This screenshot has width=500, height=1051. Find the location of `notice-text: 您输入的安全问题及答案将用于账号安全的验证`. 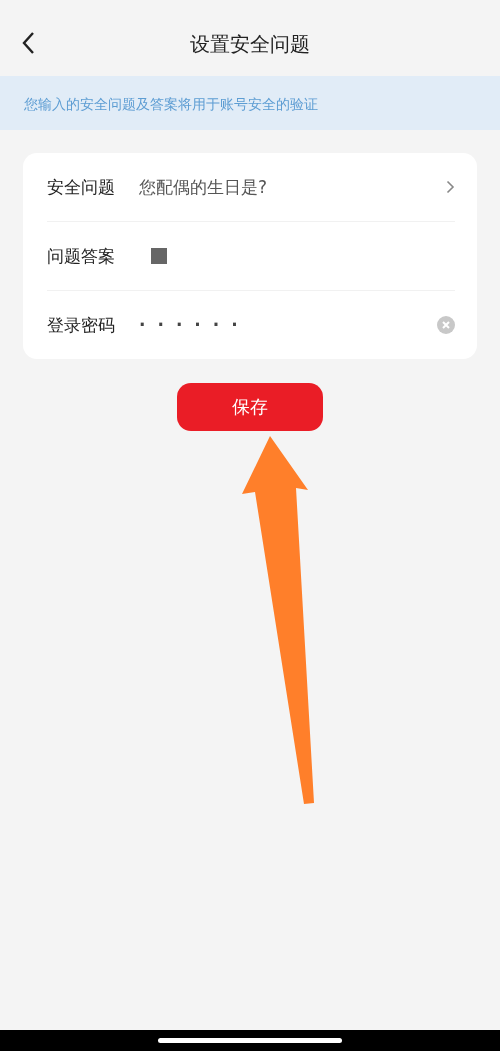

notice-text: 您输入的安全问题及答案将用于账号安全的验证 is located at coordinates (171, 104).